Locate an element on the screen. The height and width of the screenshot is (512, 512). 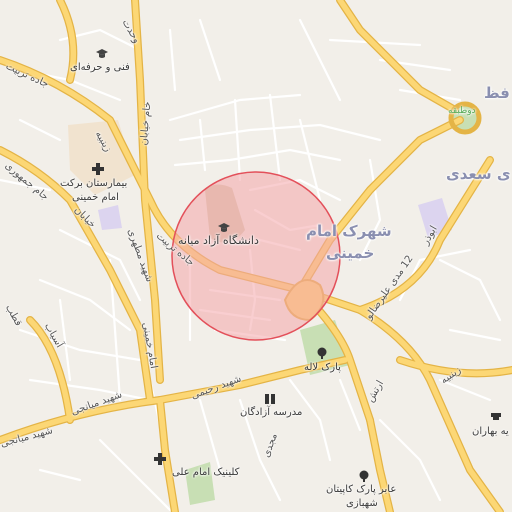
road-misc-label: دوطبقه is located at coordinates (462, 111).